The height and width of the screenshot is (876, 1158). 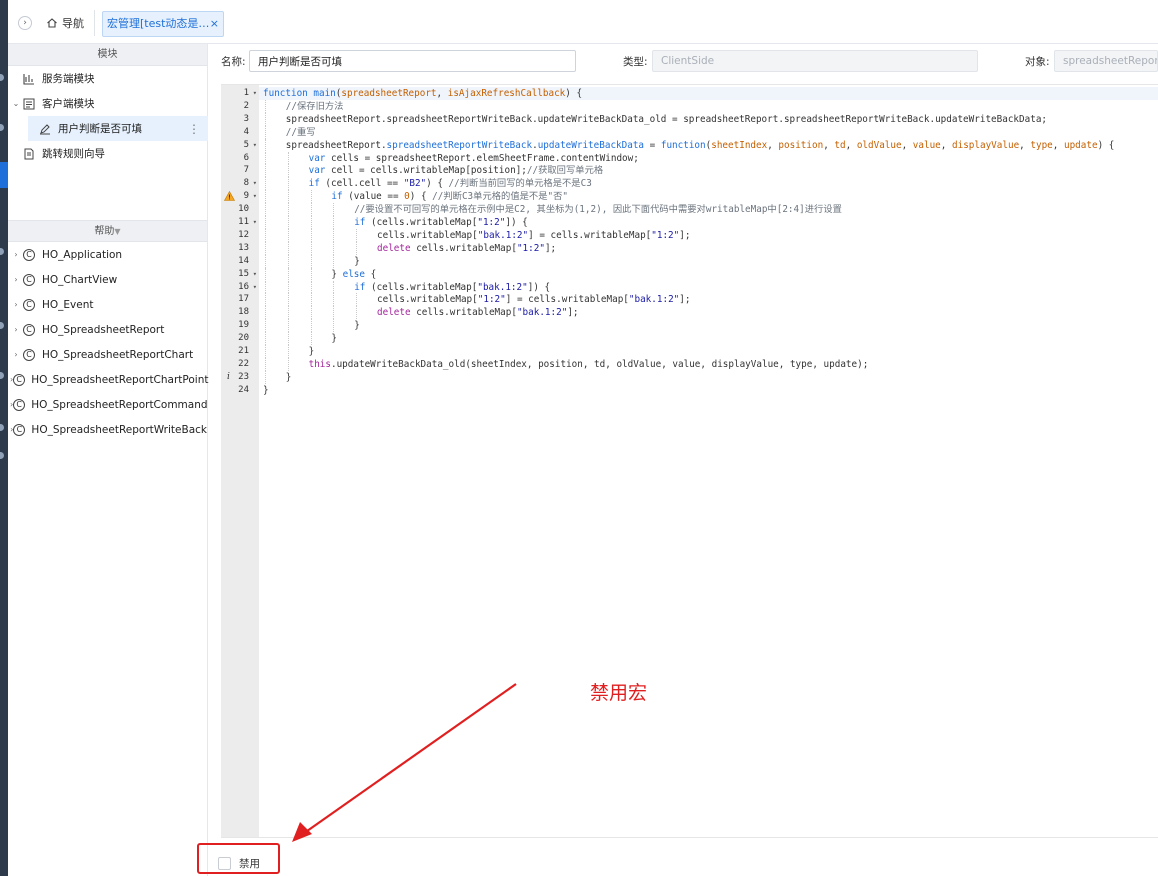 What do you see at coordinates (107, 254) in the screenshot?
I see `help-item: › C HO_Application` at bounding box center [107, 254].